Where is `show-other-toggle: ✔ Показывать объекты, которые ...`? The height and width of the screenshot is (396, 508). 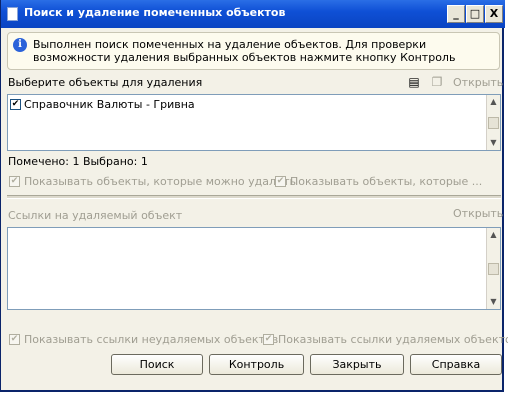
show-other-toggle: ✔ Показывать объекты, которые ... is located at coordinates (378, 181).